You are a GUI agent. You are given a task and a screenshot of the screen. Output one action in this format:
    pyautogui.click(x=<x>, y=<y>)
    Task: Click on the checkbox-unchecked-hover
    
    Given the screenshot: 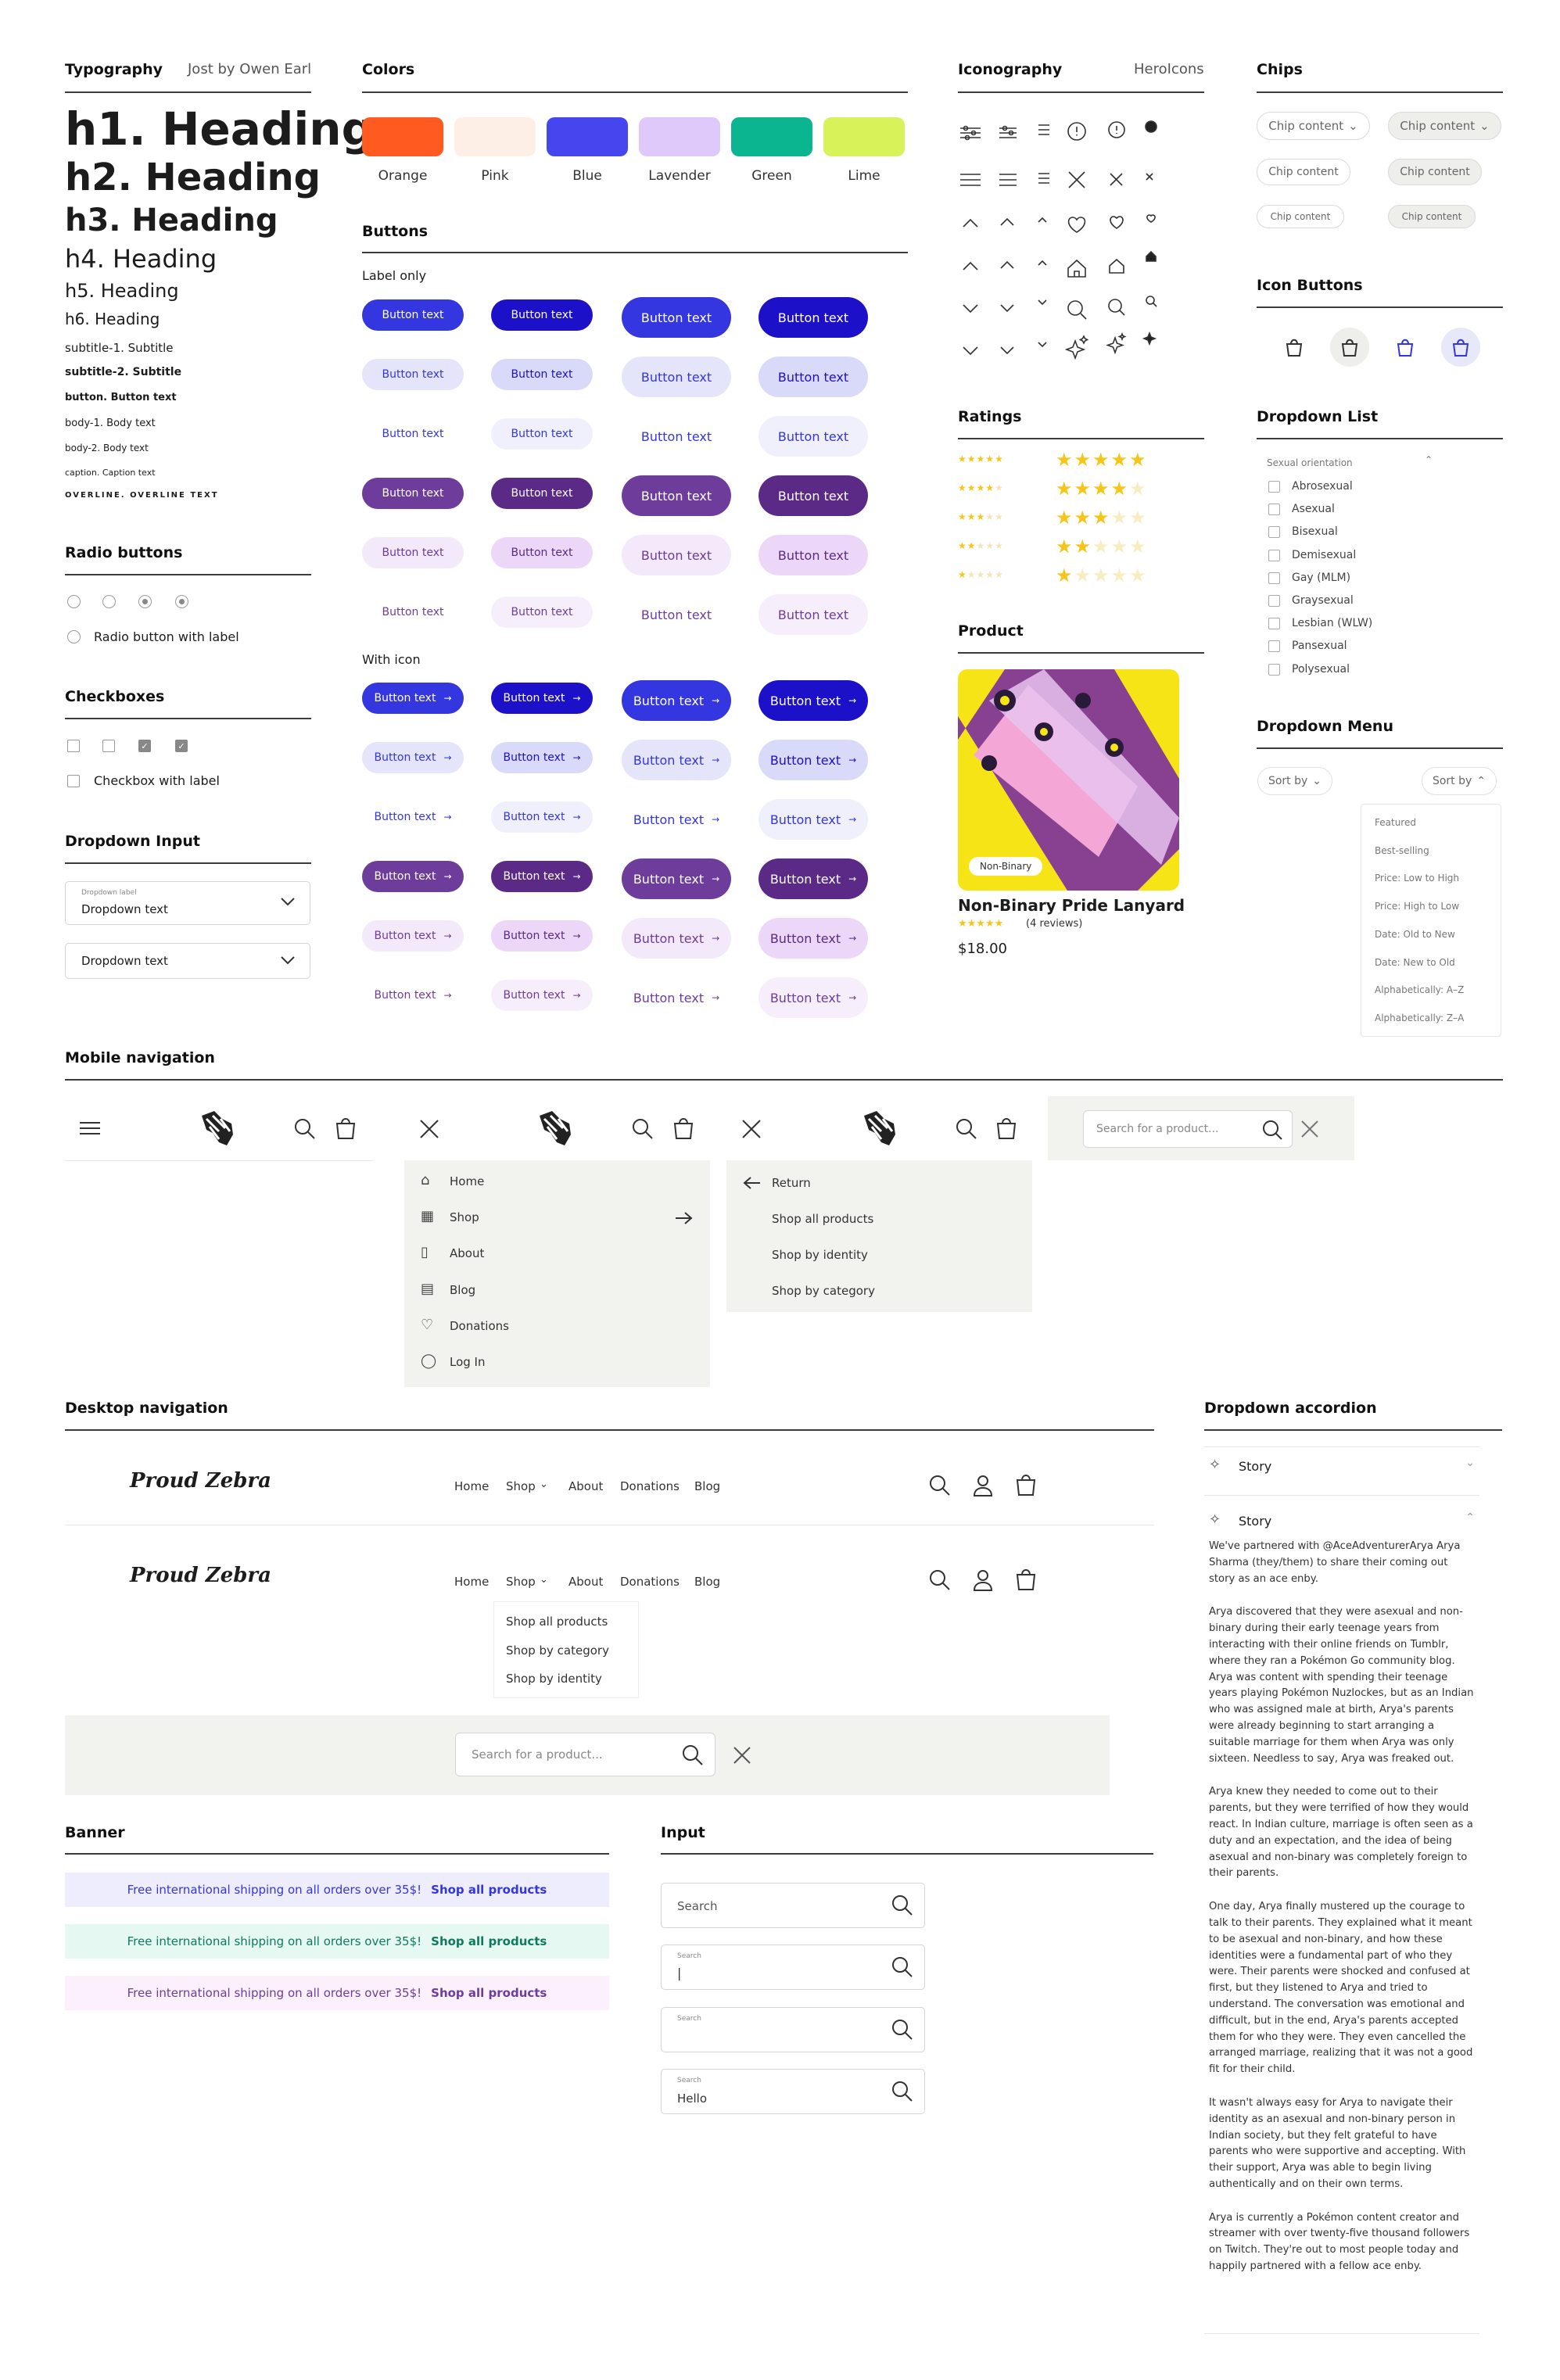 What is the action you would take?
    pyautogui.click(x=108, y=746)
    